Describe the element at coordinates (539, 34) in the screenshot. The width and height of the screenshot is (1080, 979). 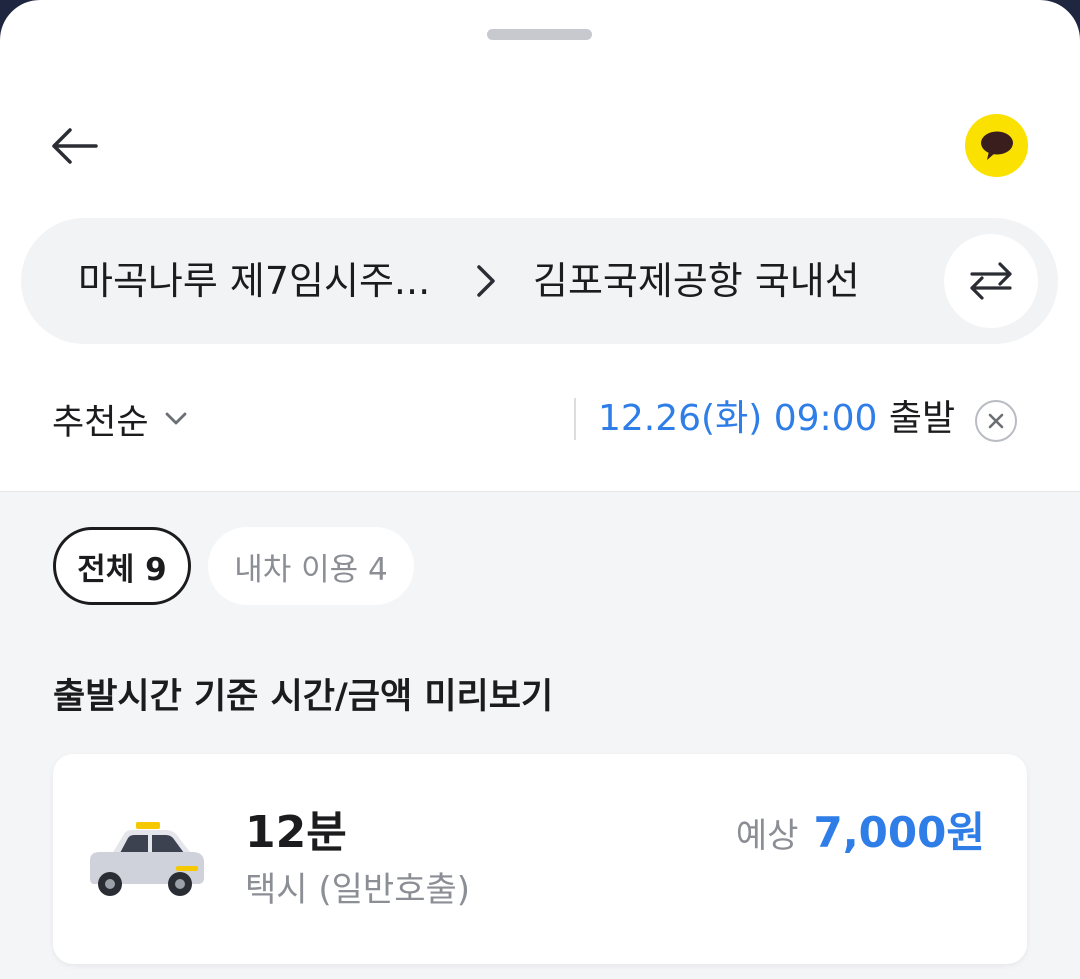
I see `sheet-drag-handle` at that location.